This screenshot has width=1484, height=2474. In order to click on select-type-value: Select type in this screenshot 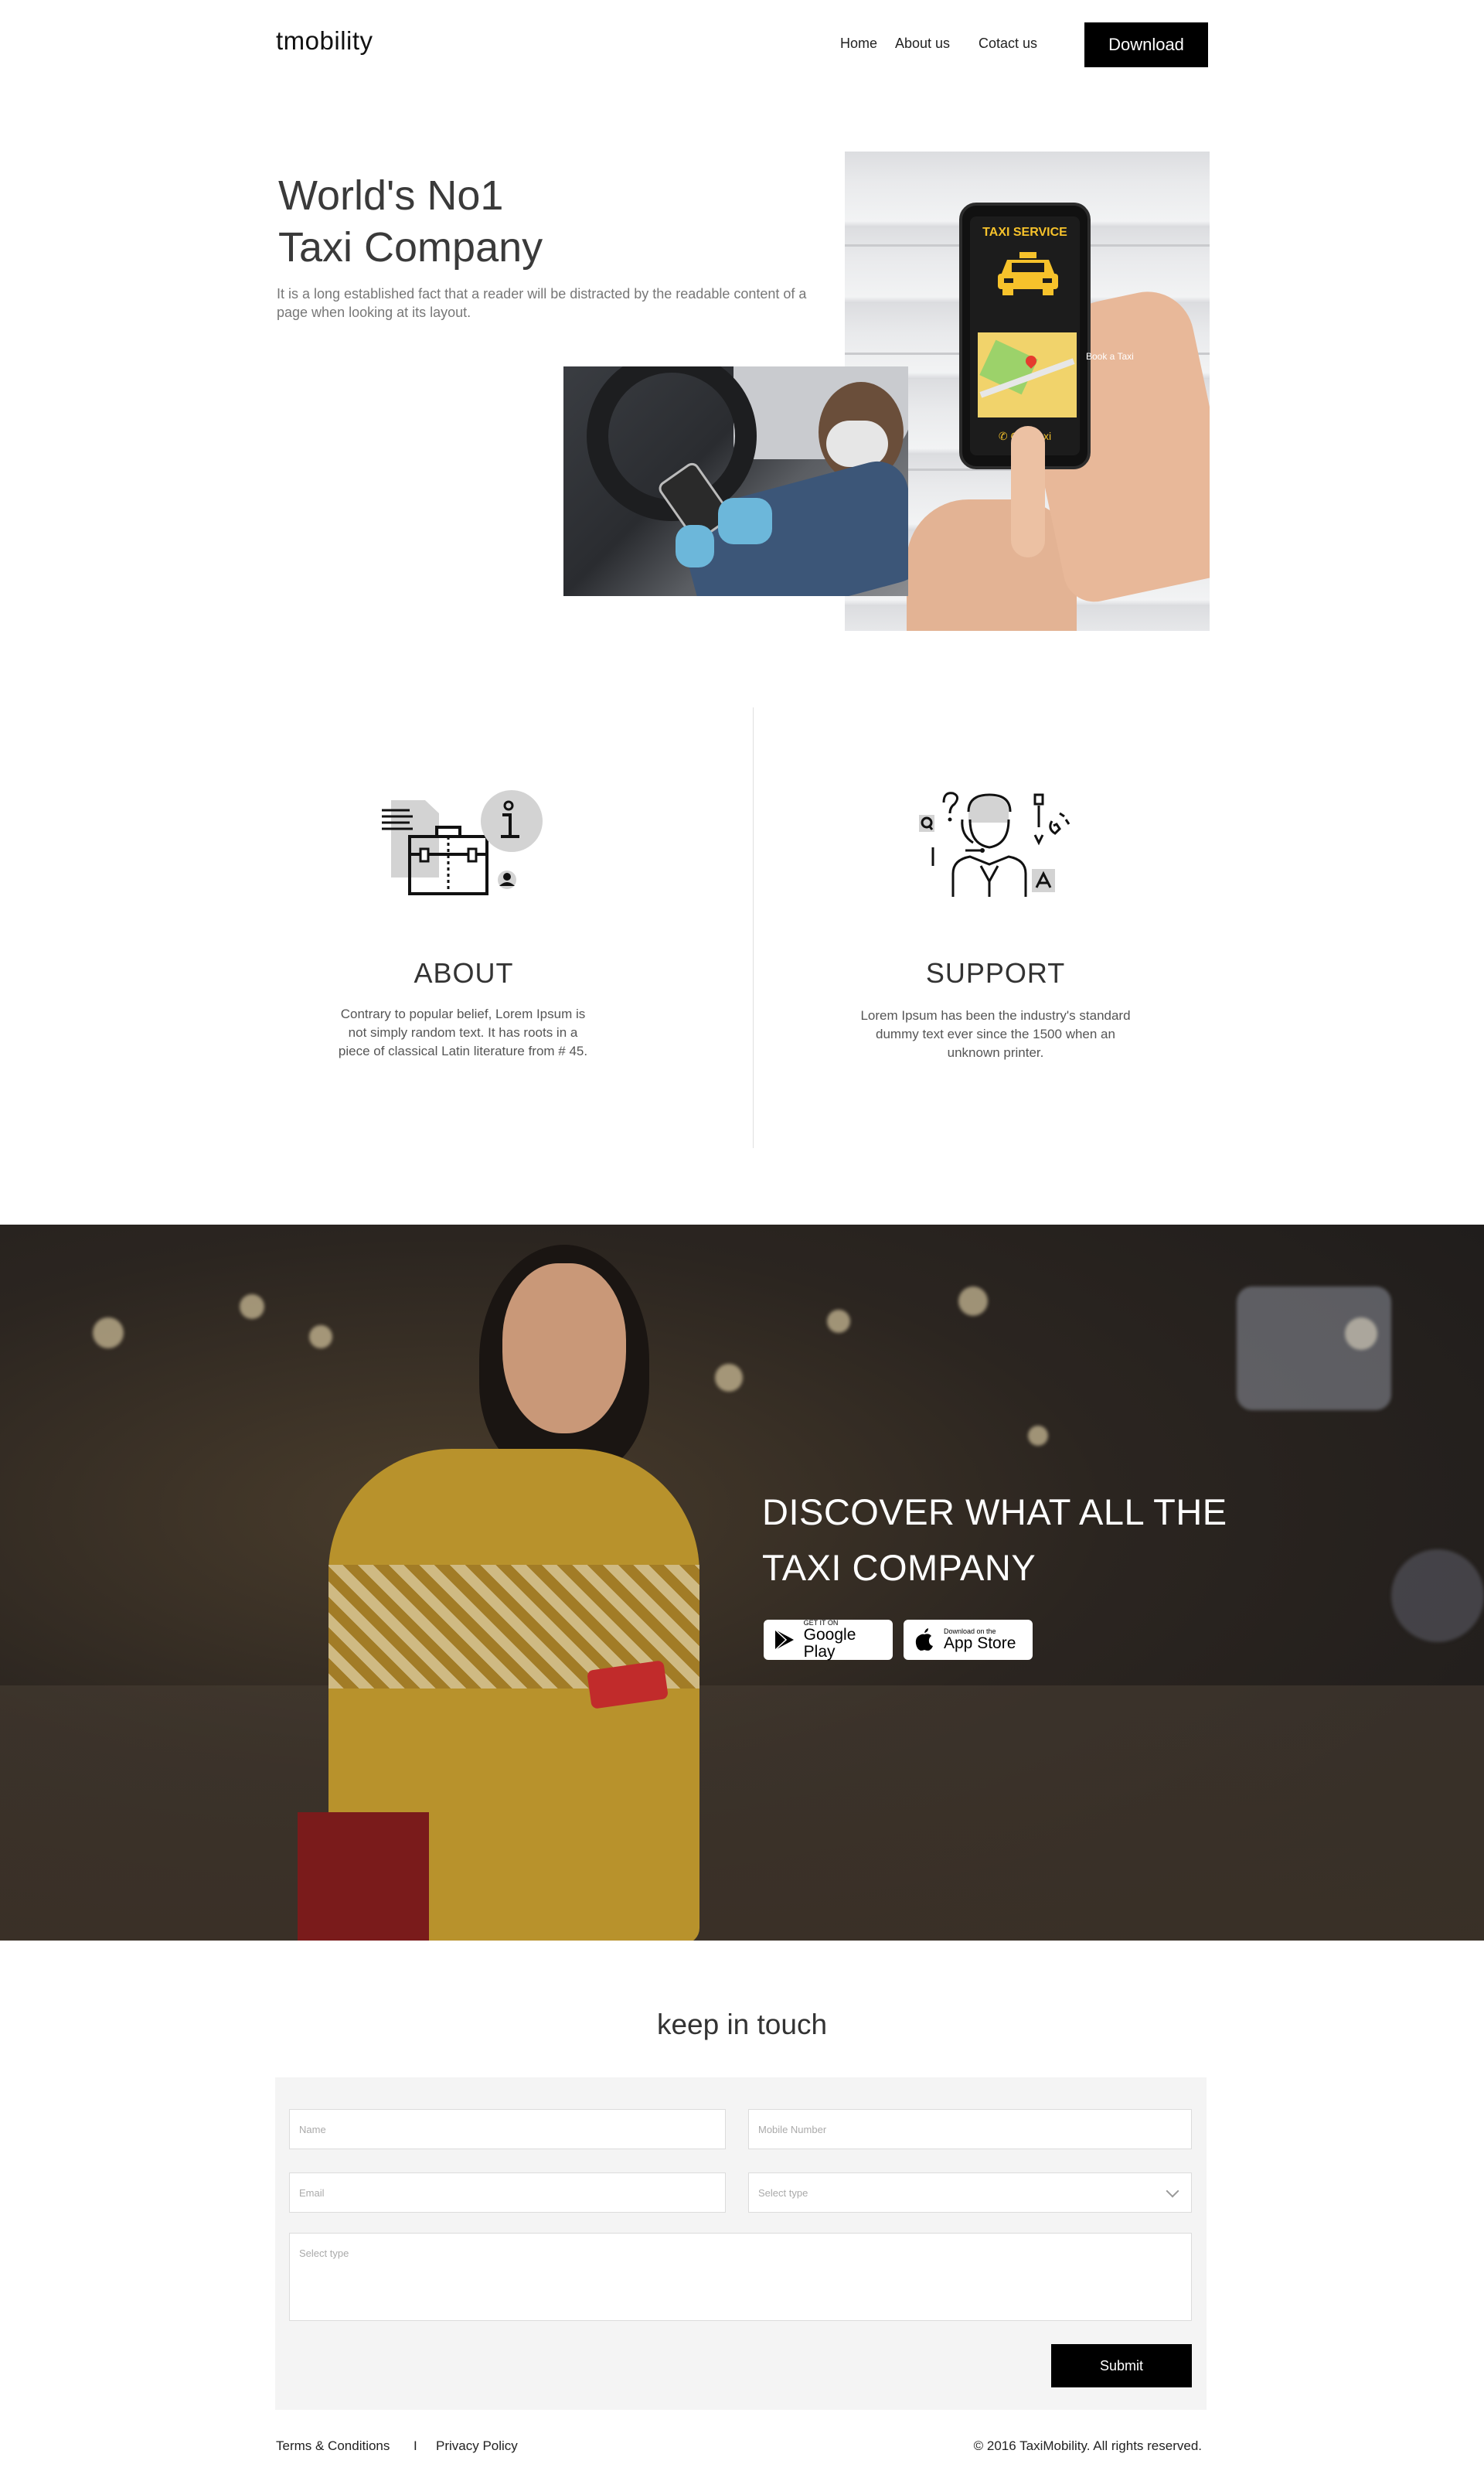, I will do `click(783, 2192)`.